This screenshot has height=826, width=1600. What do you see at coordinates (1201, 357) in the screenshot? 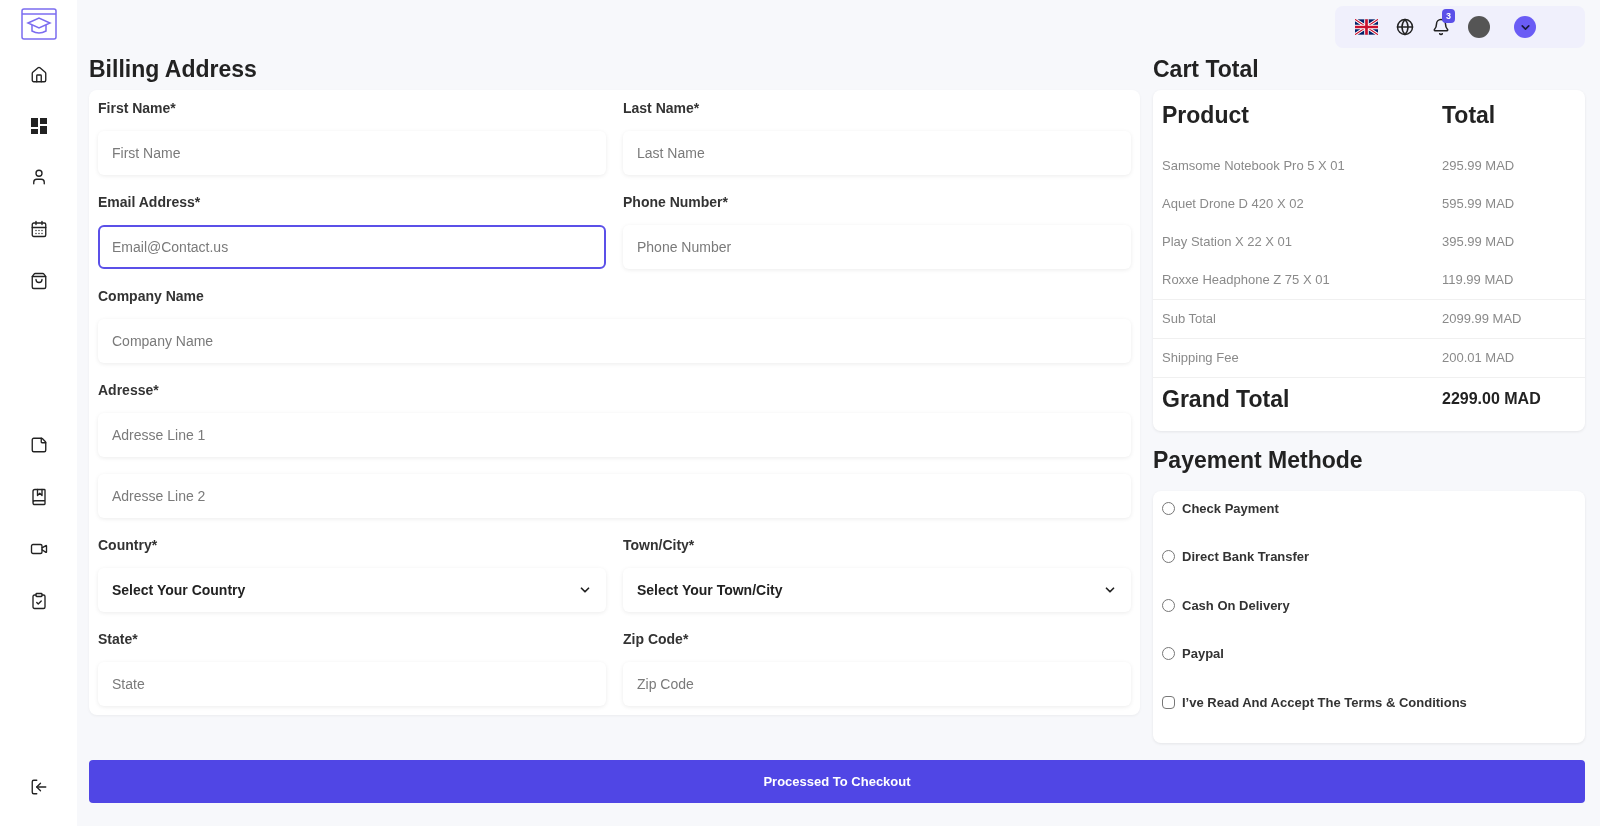
I see `summary-label: Shipping Fee` at bounding box center [1201, 357].